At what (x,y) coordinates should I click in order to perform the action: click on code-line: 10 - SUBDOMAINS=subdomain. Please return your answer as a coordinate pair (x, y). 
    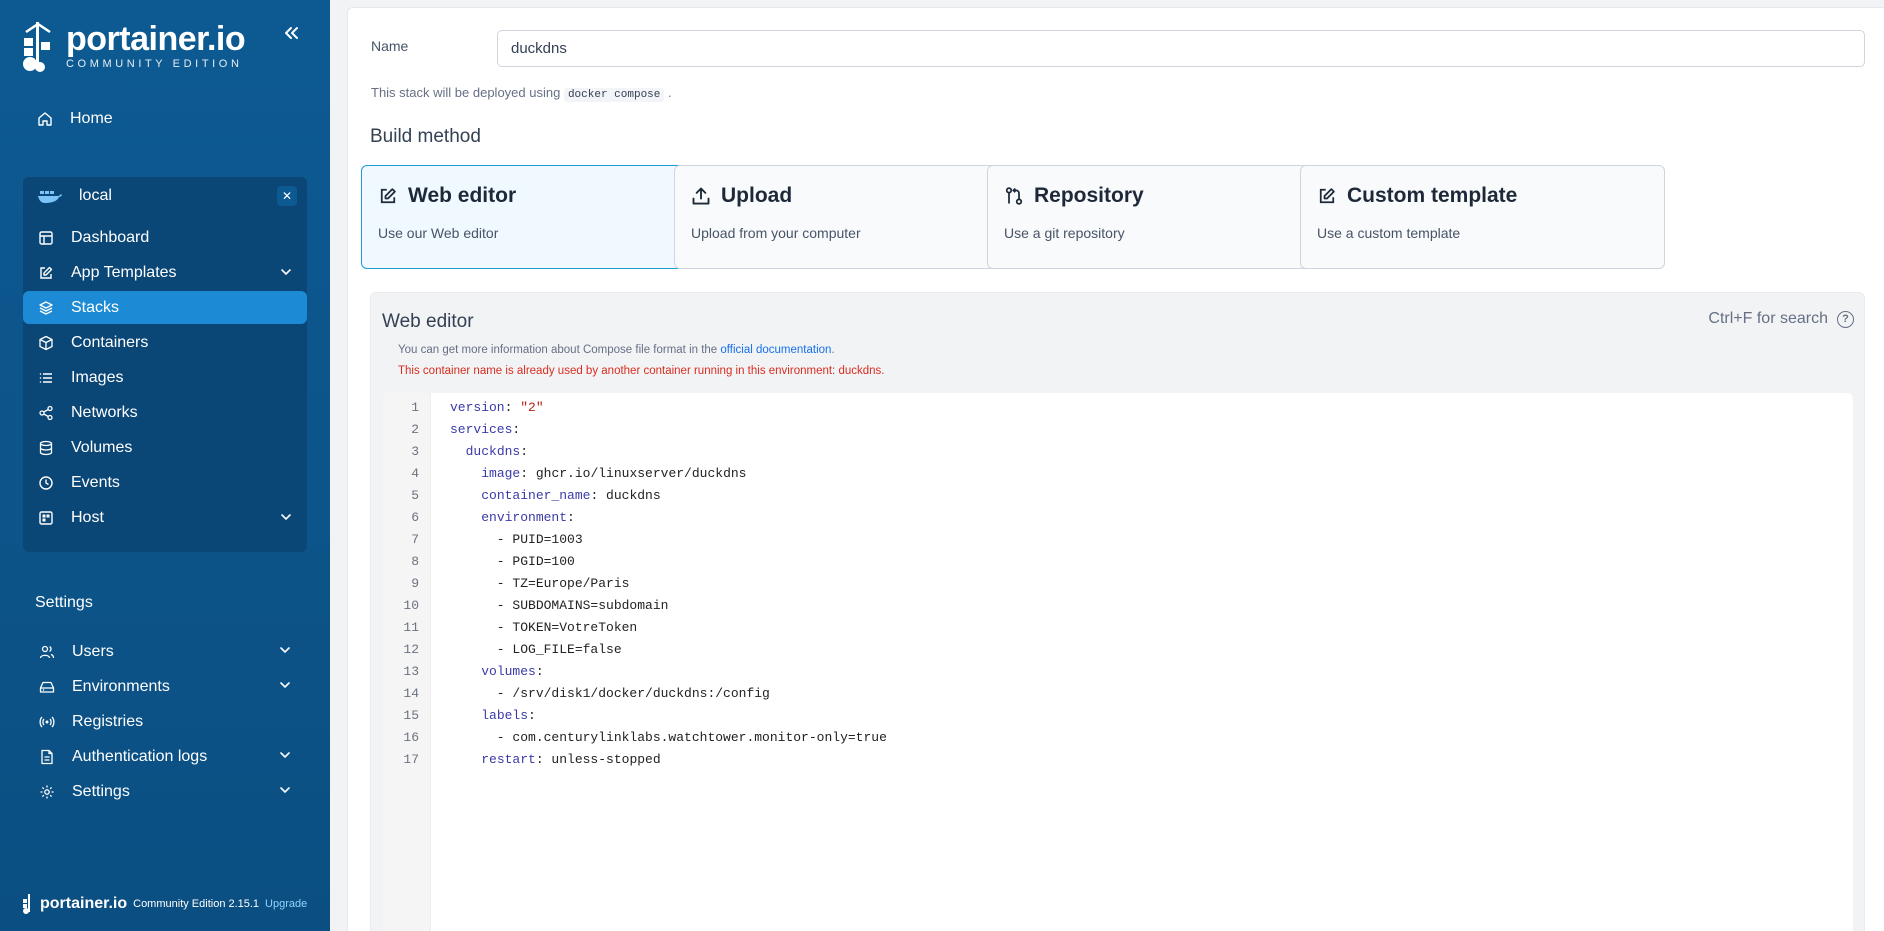
    Looking at the image, I should click on (1118, 606).